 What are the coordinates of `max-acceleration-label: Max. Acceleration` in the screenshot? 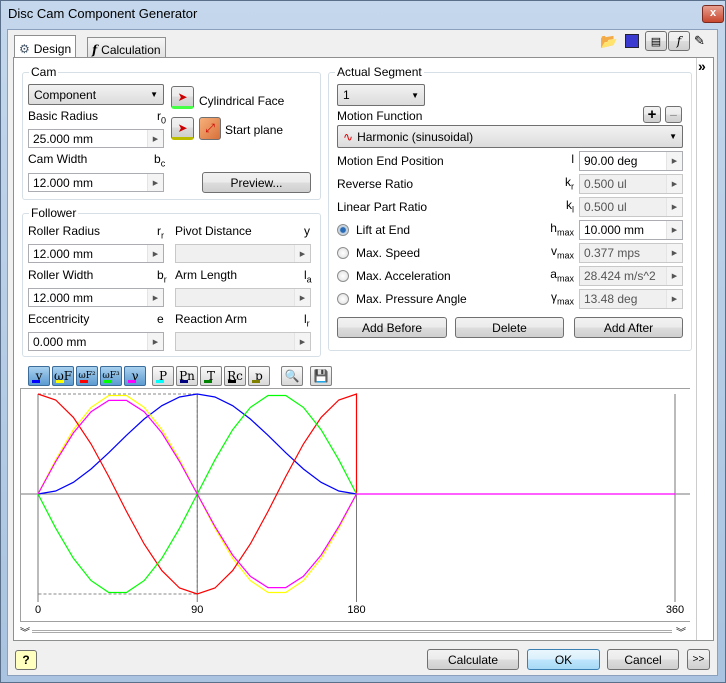 It's located at (403, 276).